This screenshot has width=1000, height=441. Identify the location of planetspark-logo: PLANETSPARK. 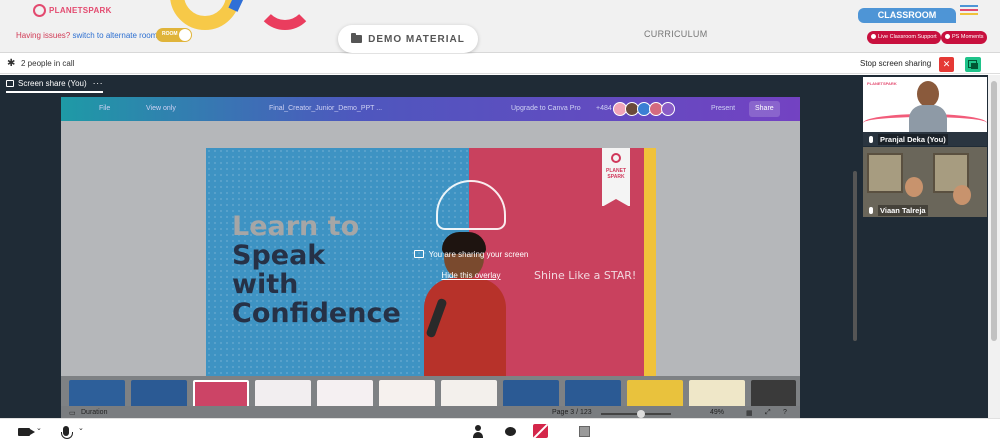
(72, 10).